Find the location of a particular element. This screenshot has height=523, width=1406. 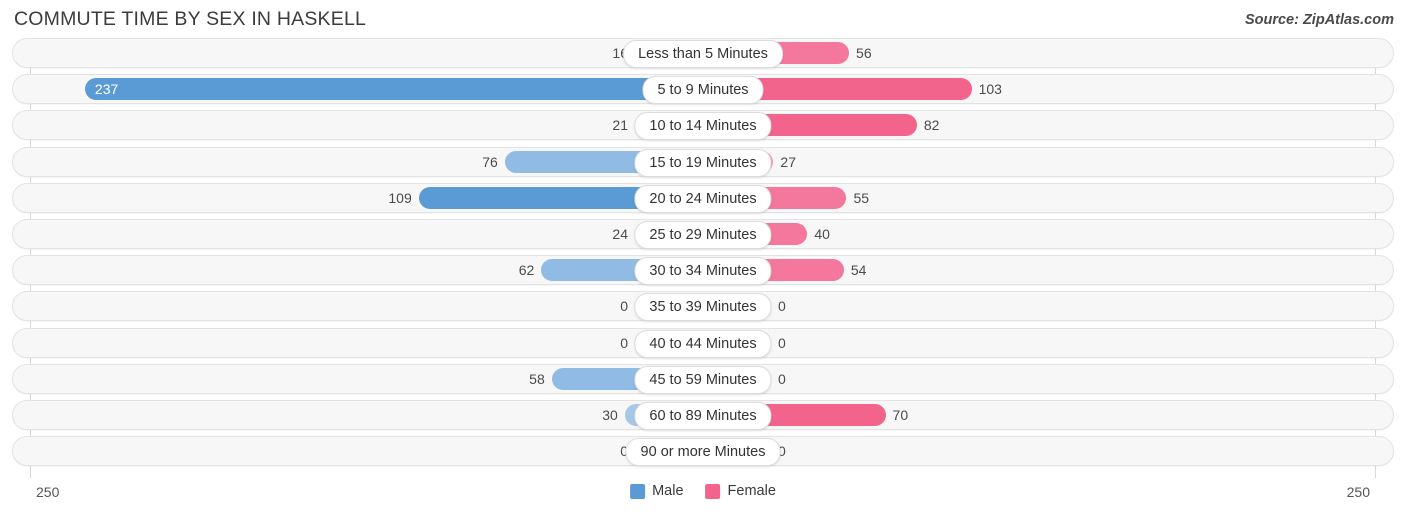

category-label: 60 to 89 Minutes is located at coordinates (703, 415).